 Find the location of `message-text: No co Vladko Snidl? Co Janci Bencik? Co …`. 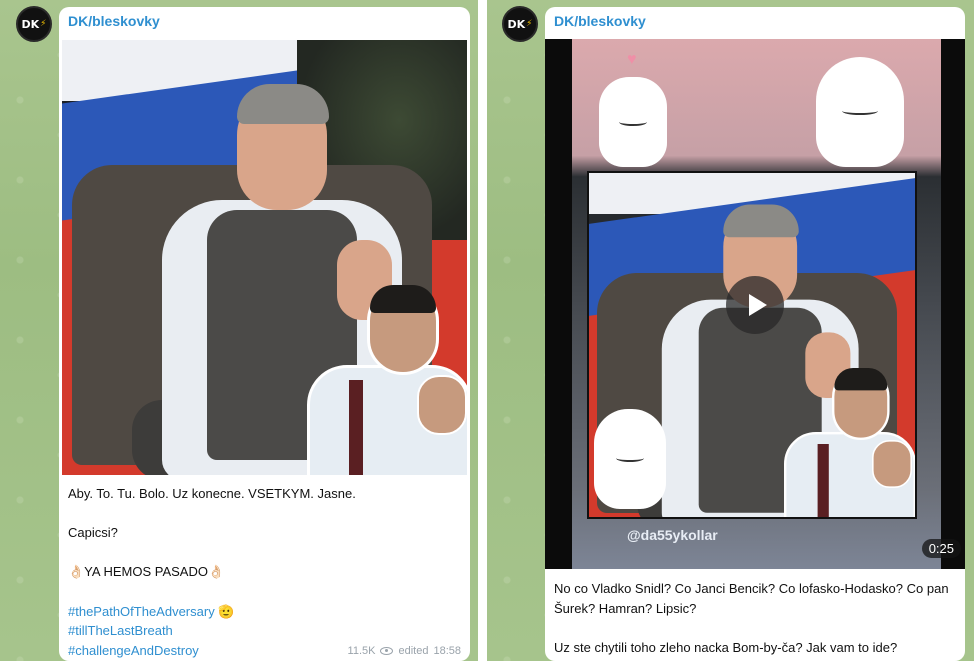

message-text: No co Vladko Snidl? Co Janci Bencik? Co … is located at coordinates (755, 618).